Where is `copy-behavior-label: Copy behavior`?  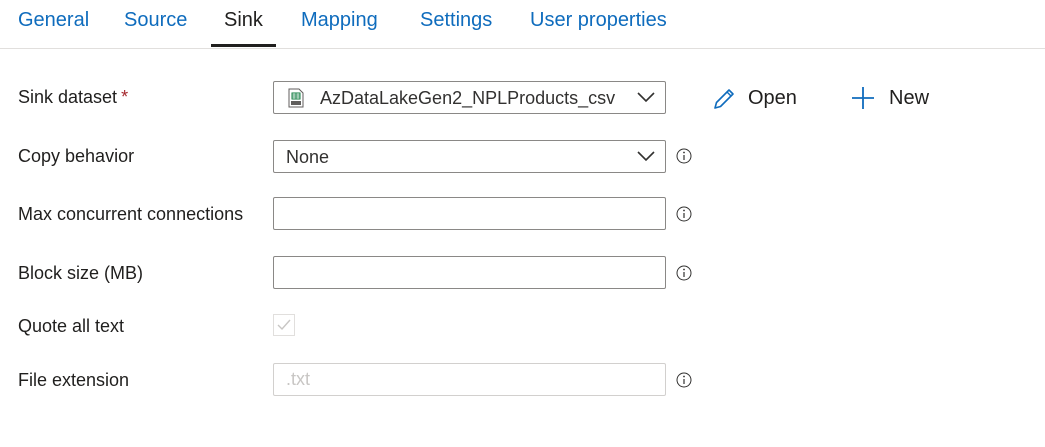
copy-behavior-label: Copy behavior is located at coordinates (76, 156).